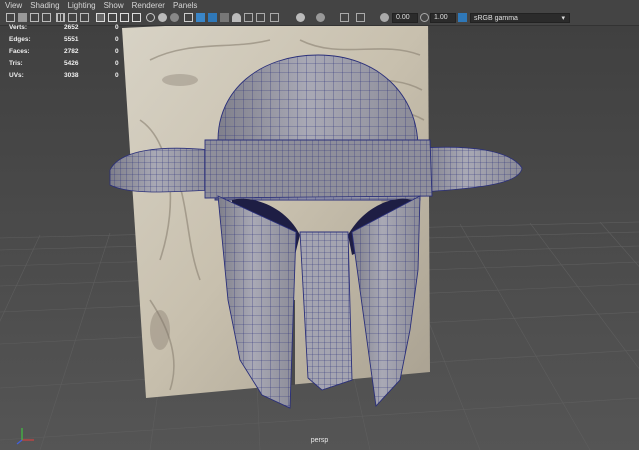  Describe the element at coordinates (496, 18) in the screenshot. I see `color-space-label: sRGB gamma` at that location.